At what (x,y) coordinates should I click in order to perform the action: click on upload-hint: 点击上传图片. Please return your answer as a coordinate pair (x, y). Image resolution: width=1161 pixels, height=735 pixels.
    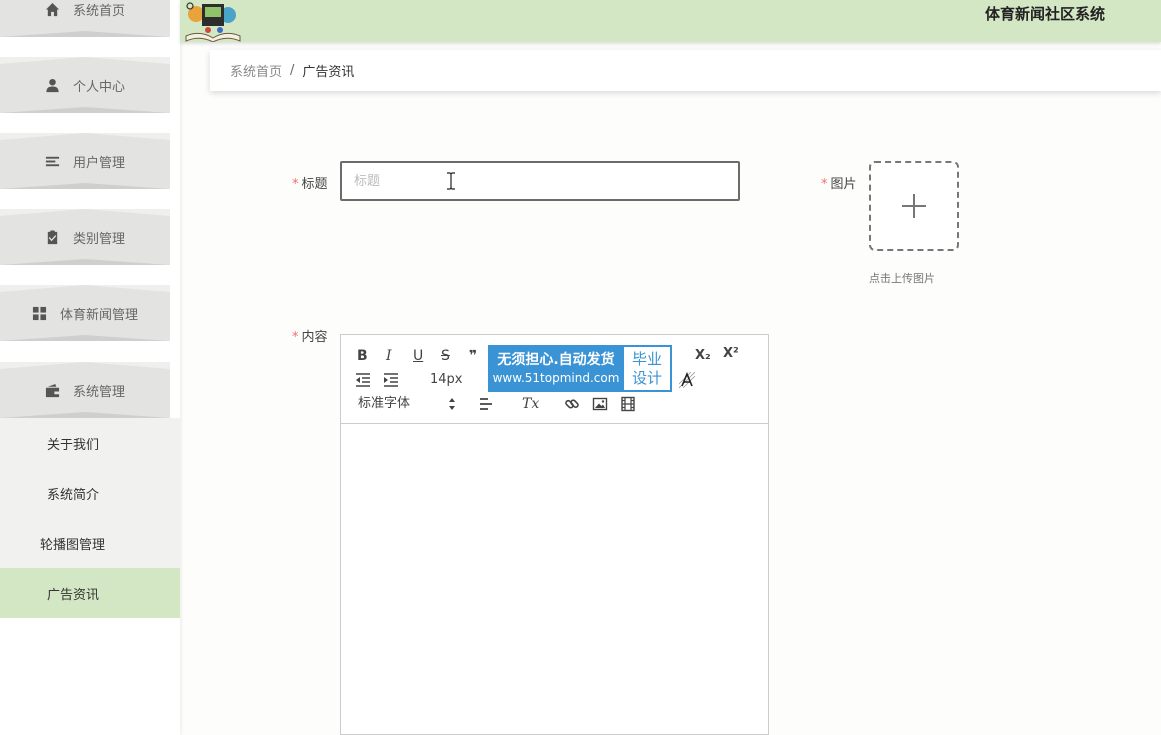
    Looking at the image, I should click on (902, 278).